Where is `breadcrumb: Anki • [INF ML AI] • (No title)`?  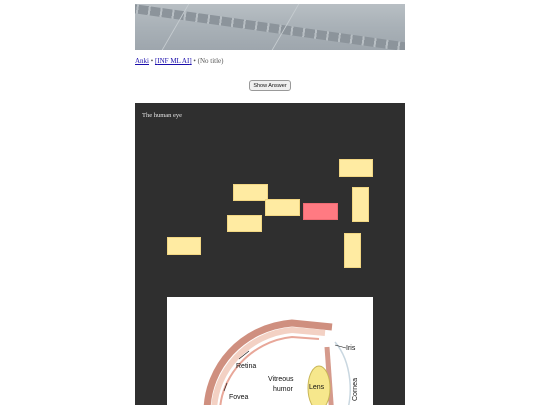
breadcrumb: Anki • [INF ML AI] • (No title) is located at coordinates (179, 61).